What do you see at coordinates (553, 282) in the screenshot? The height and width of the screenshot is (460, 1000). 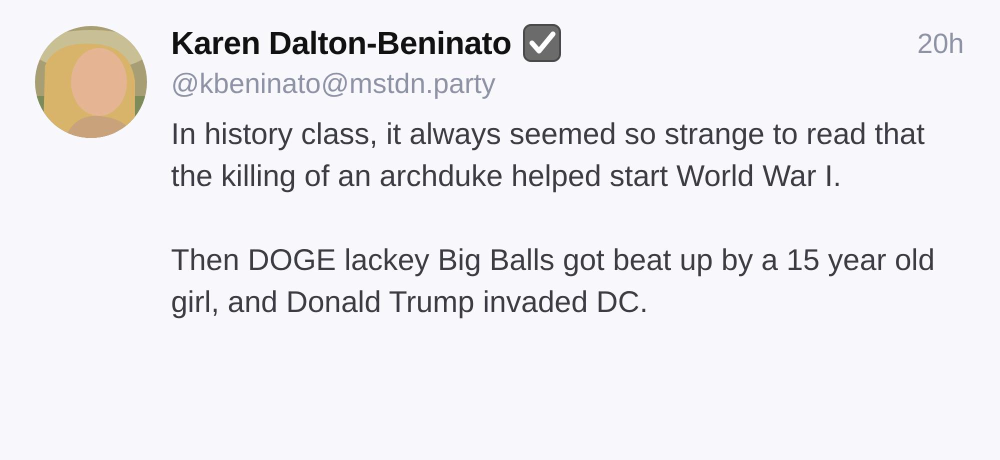 I see `post-paragraph: Then DOGE lackey Big Balls got beat up by a 15 year old girl, and Donald Trump invaded DC.` at bounding box center [553, 282].